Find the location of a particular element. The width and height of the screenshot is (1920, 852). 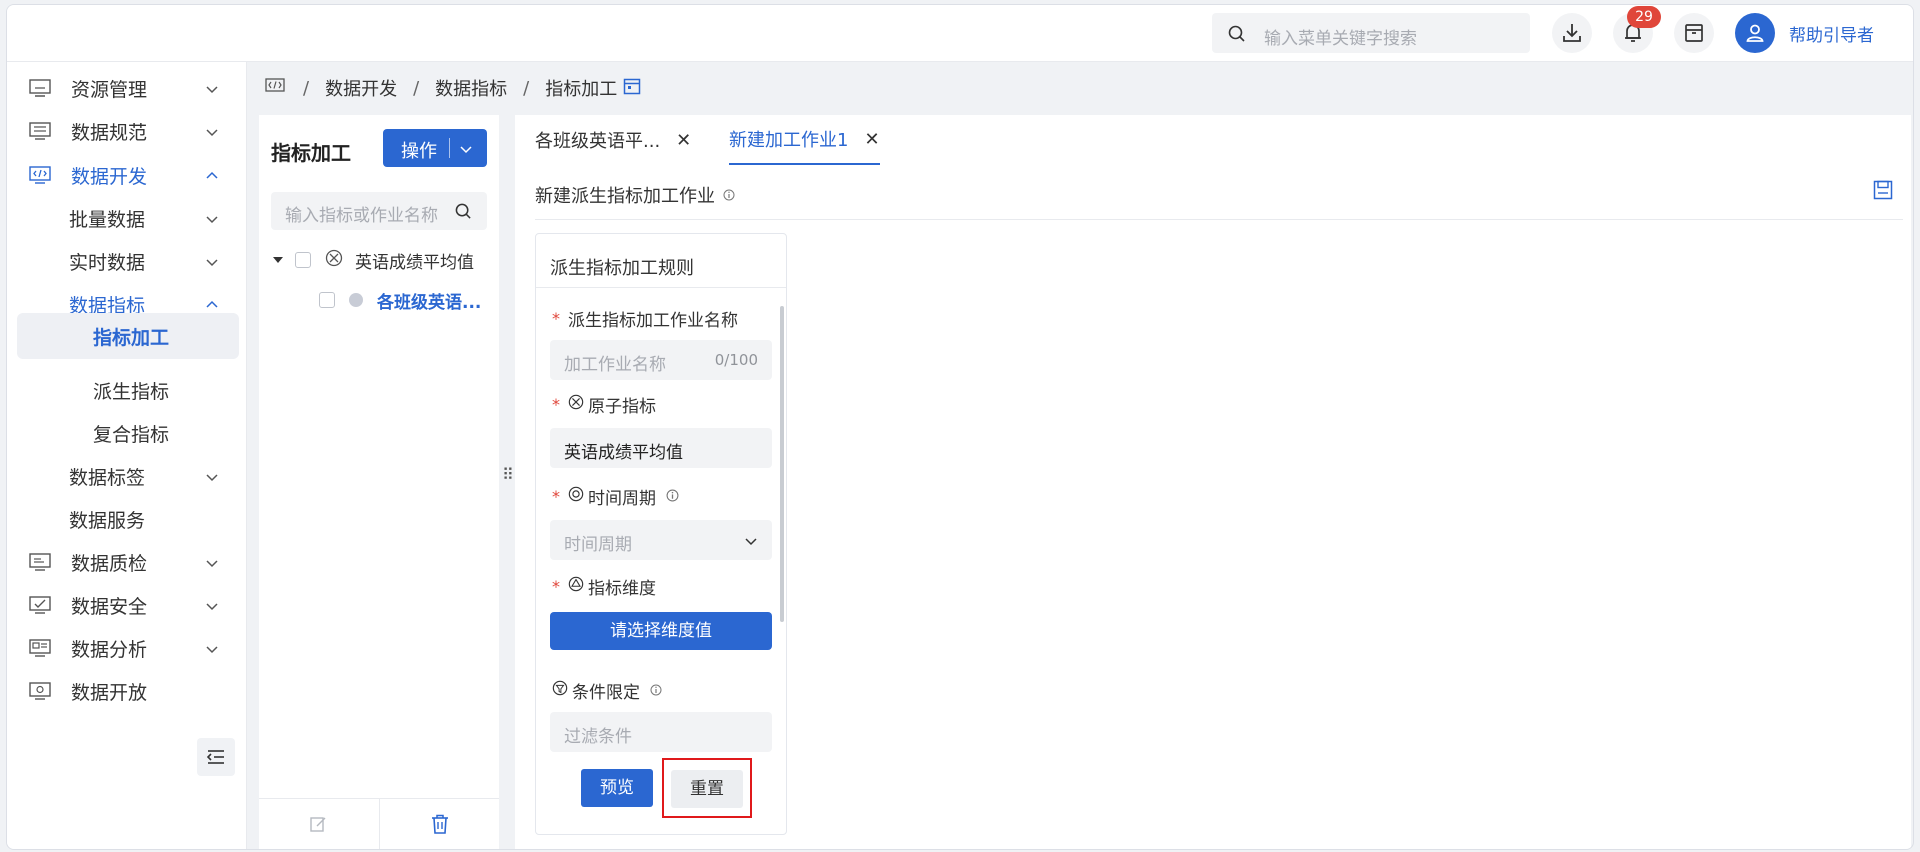

card-scrollbar is located at coordinates (782, 464).